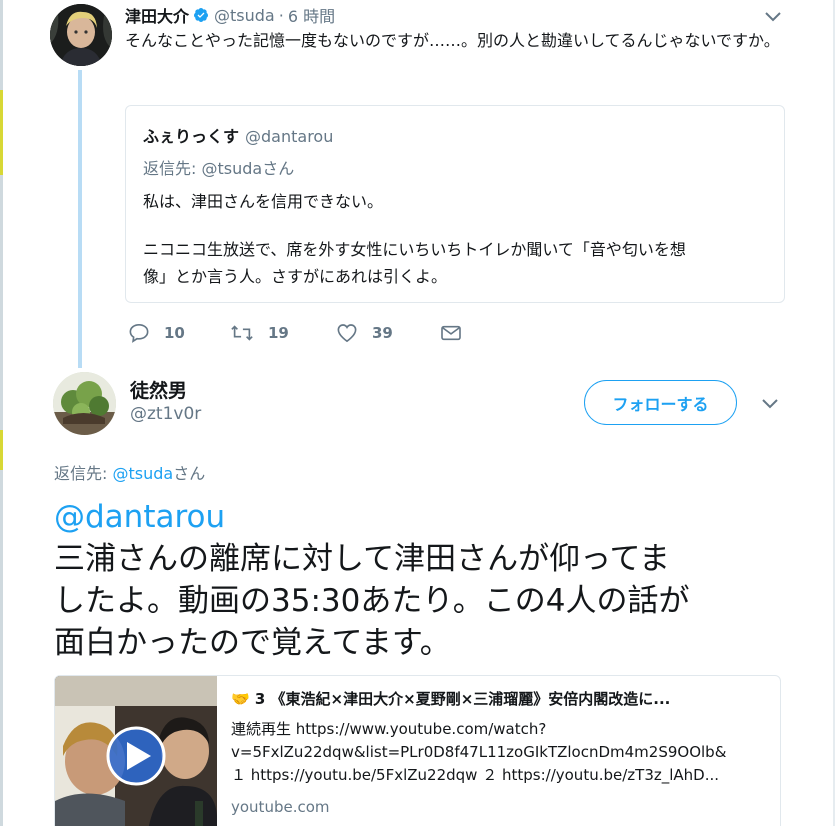 This screenshot has height=826, width=835. Describe the element at coordinates (158, 389) in the screenshot. I see `author-name: 徒然男` at that location.